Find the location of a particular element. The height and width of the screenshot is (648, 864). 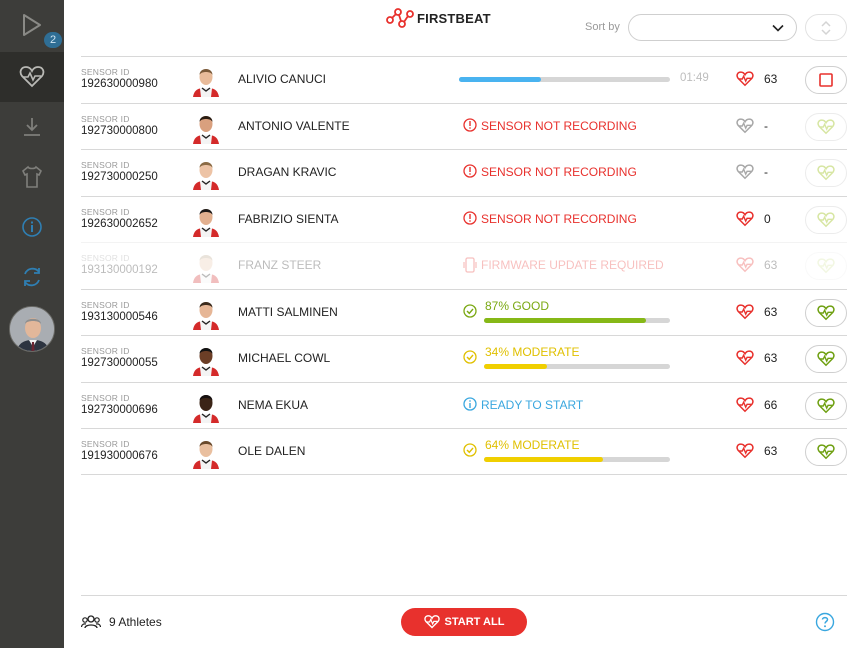

athletes-count-text: 9 Athletes is located at coordinates (135, 622).